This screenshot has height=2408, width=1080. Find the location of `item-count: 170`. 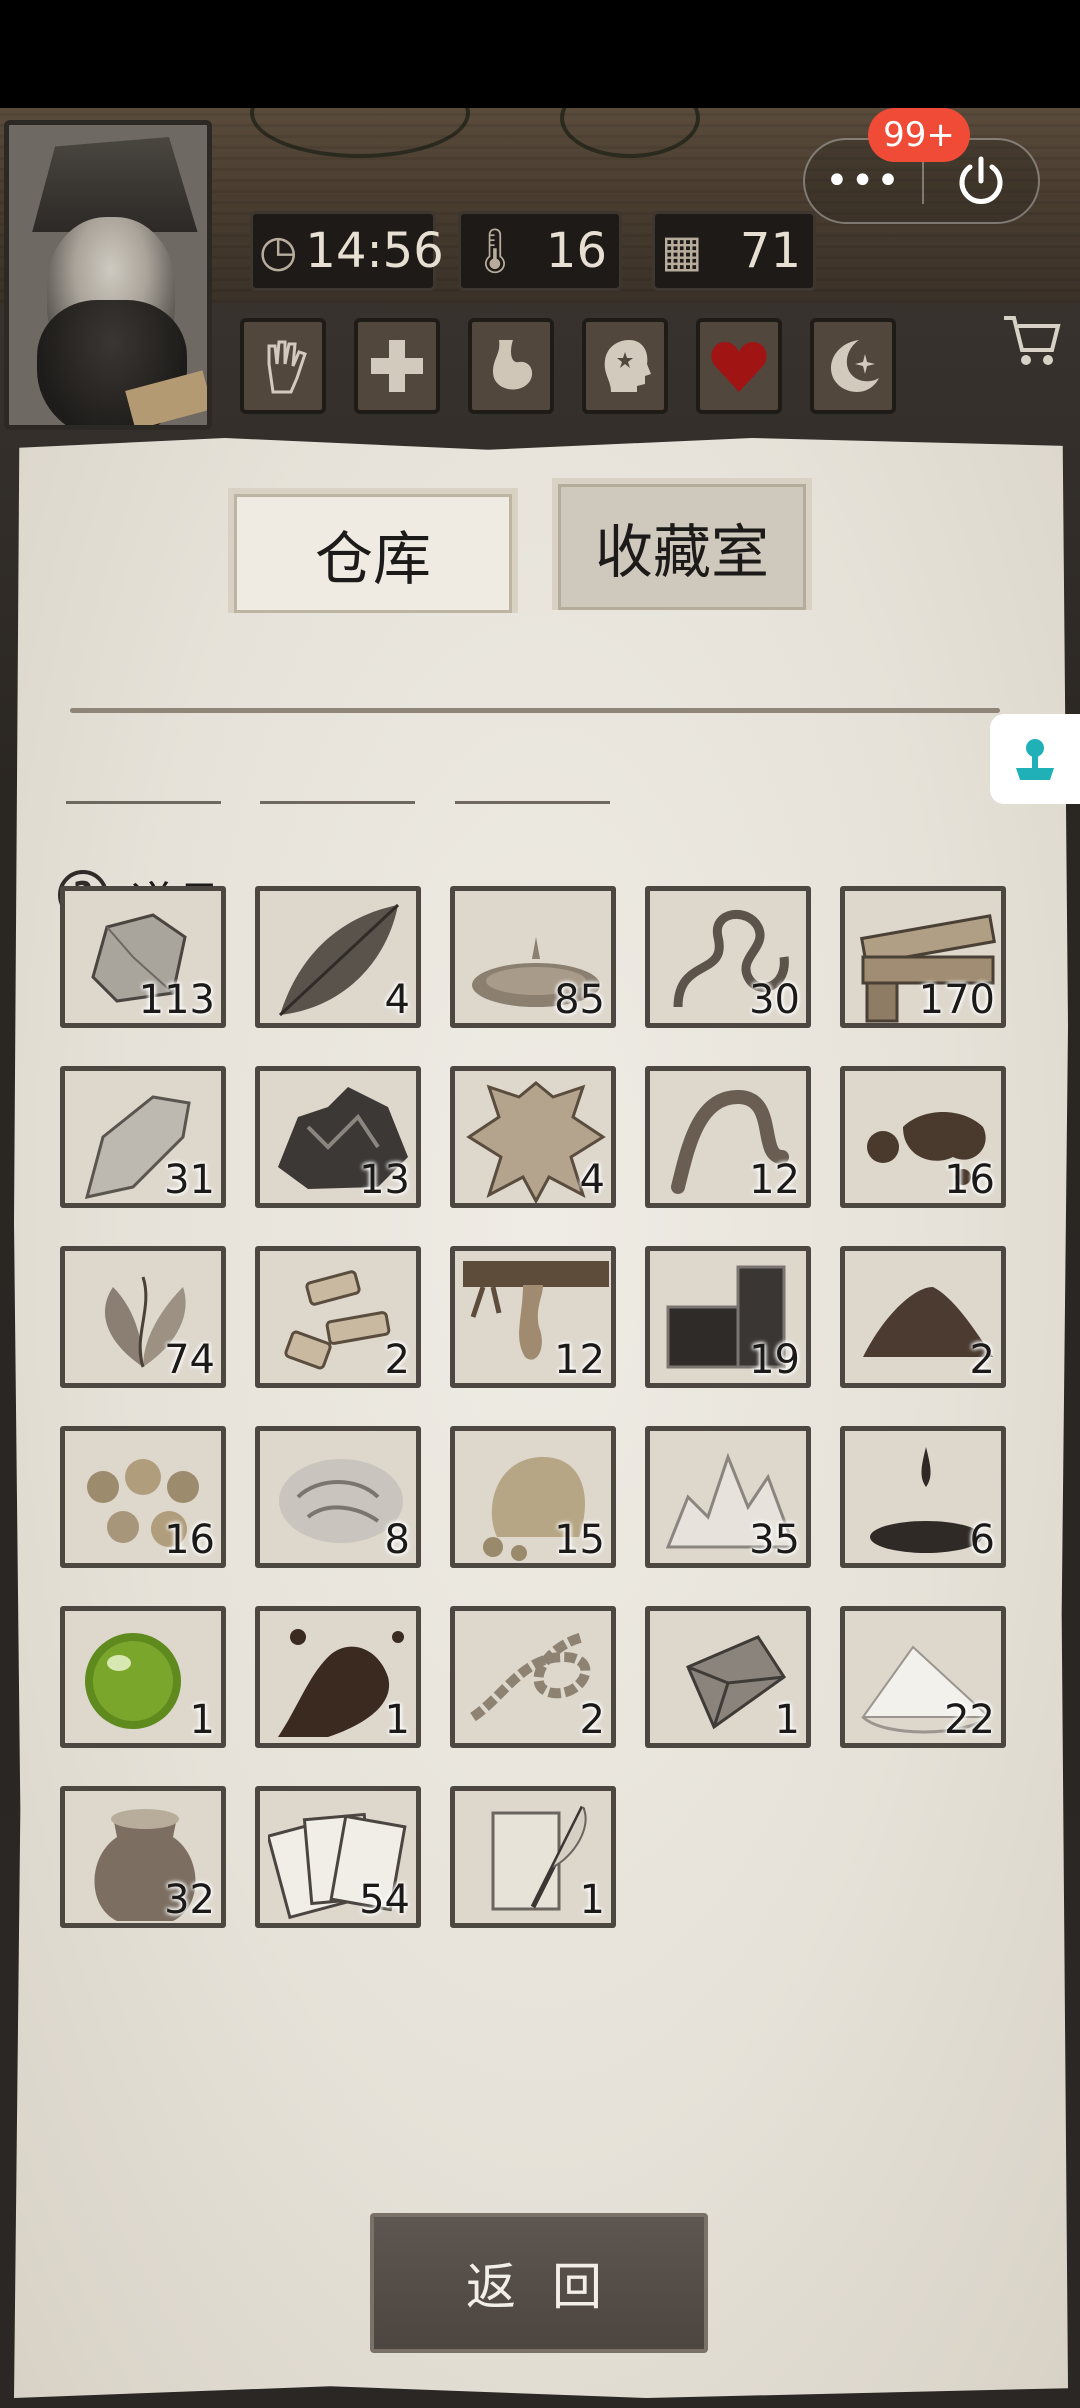

item-count: 170 is located at coordinates (956, 1000).